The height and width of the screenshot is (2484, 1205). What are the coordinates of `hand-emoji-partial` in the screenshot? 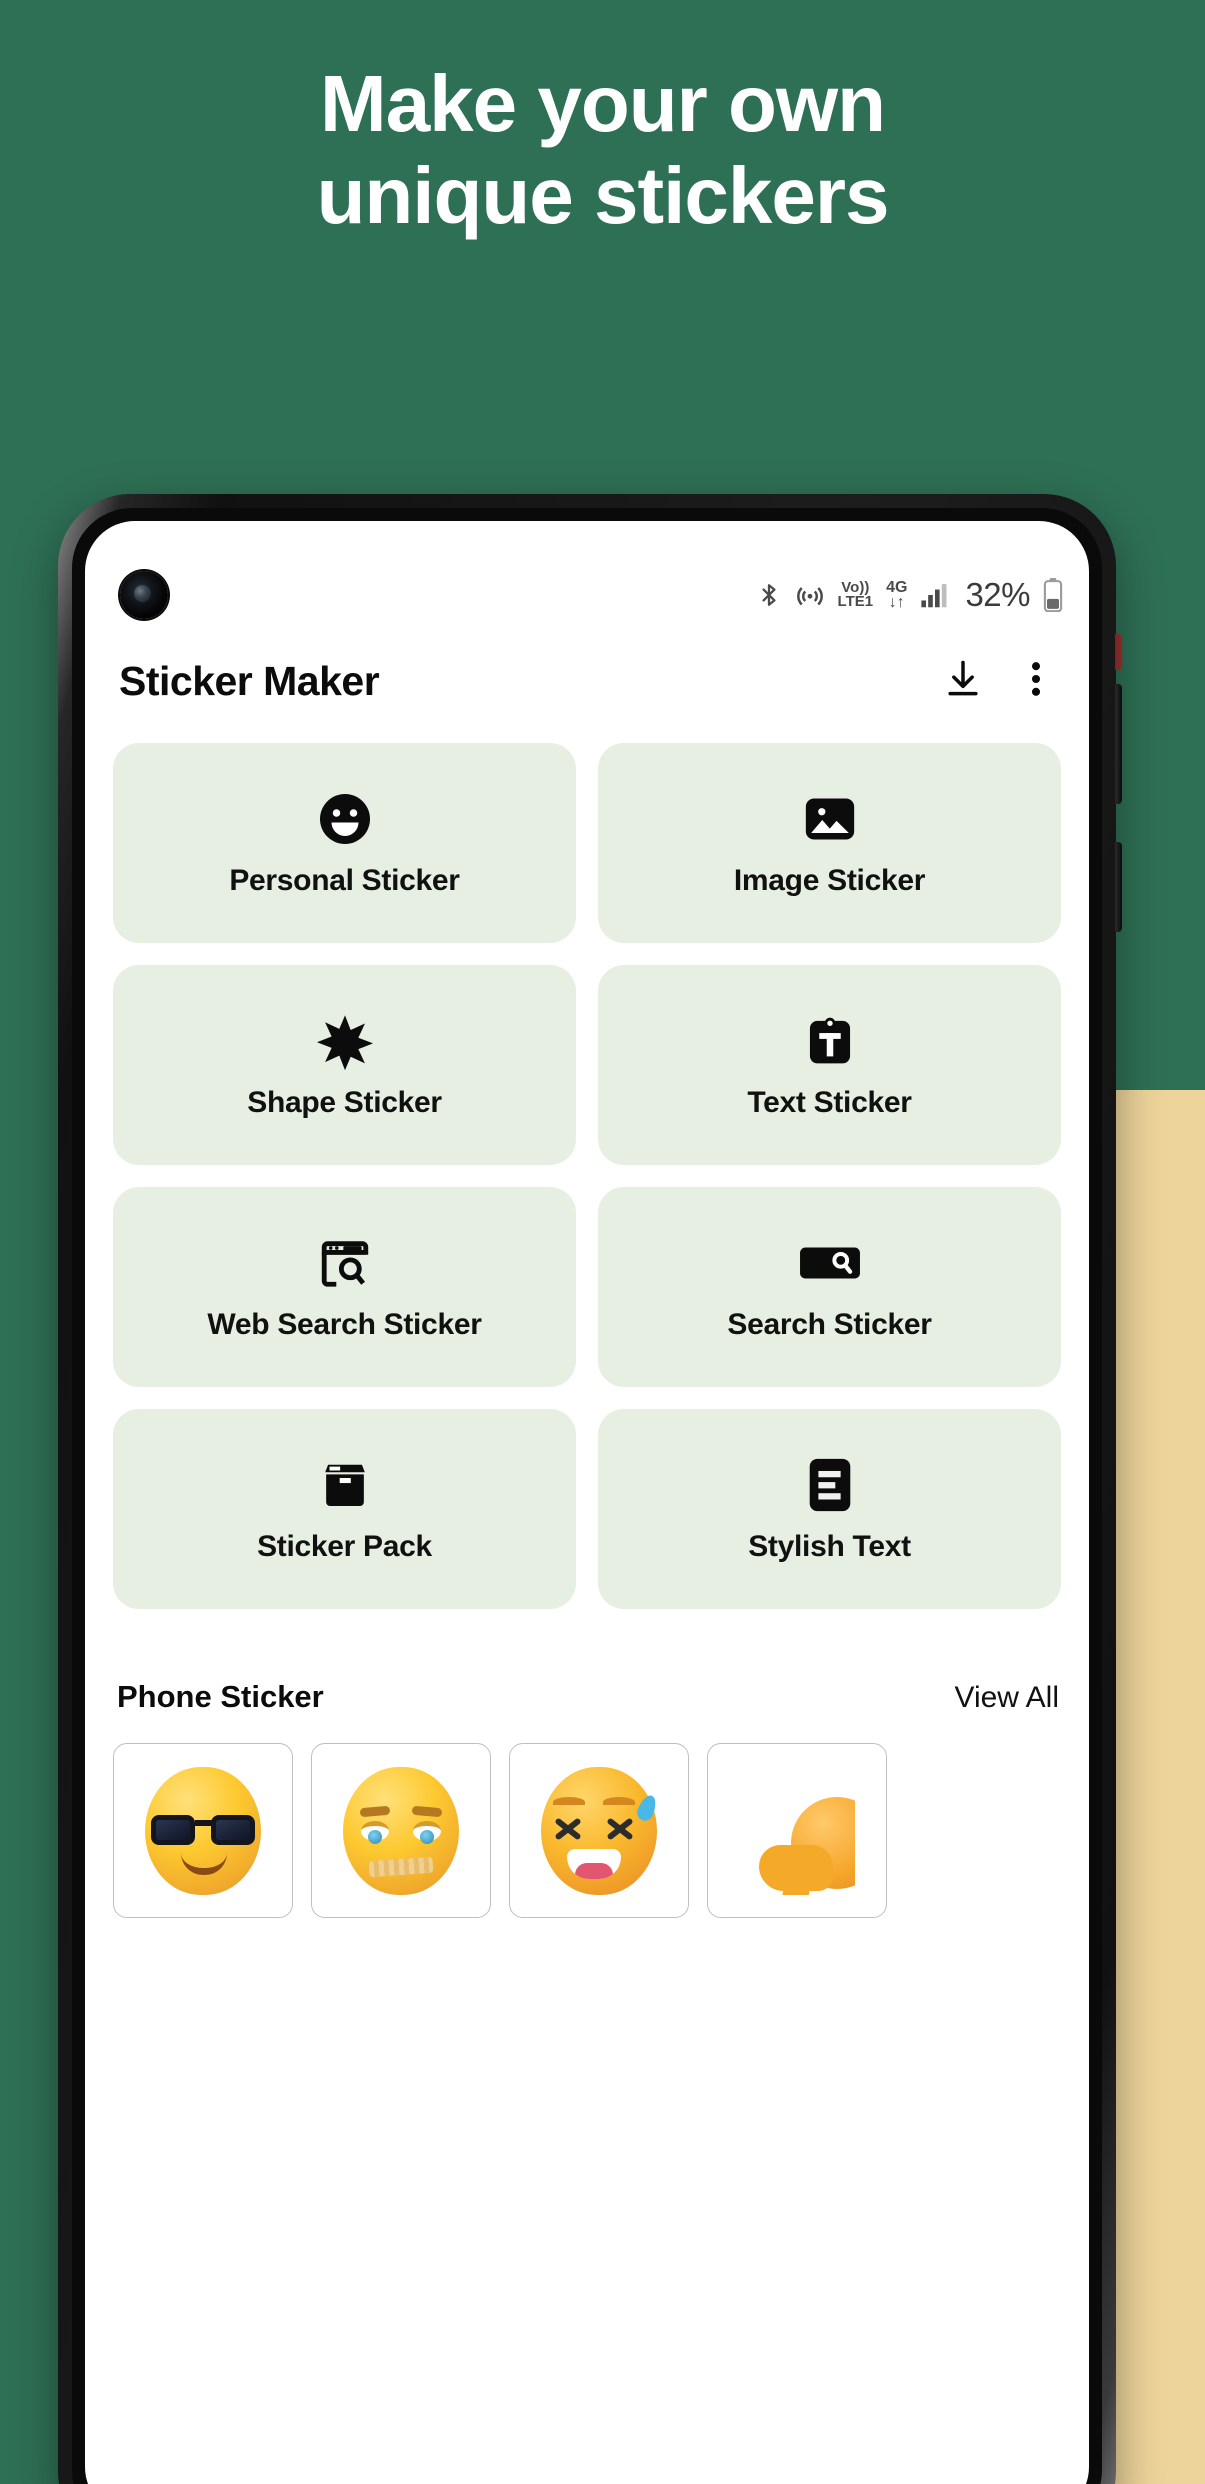 It's located at (797, 1831).